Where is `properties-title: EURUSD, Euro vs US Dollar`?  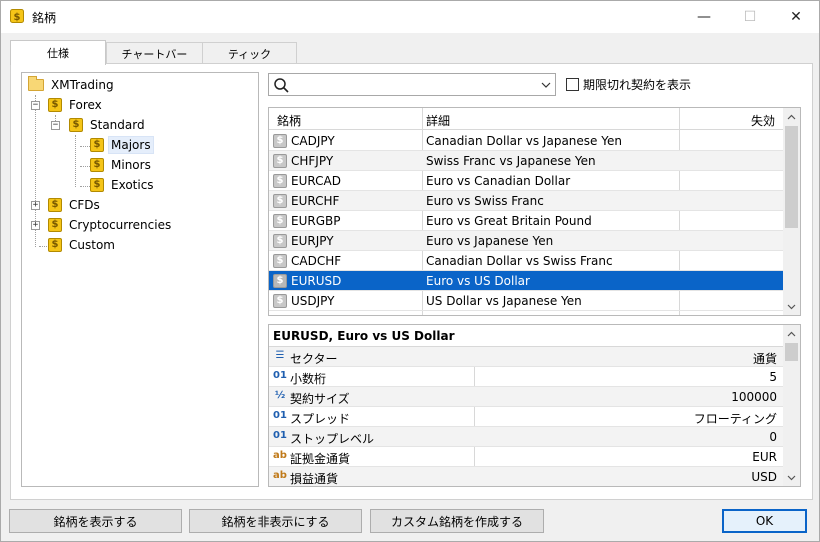 properties-title: EURUSD, Euro vs US Dollar is located at coordinates (526, 336).